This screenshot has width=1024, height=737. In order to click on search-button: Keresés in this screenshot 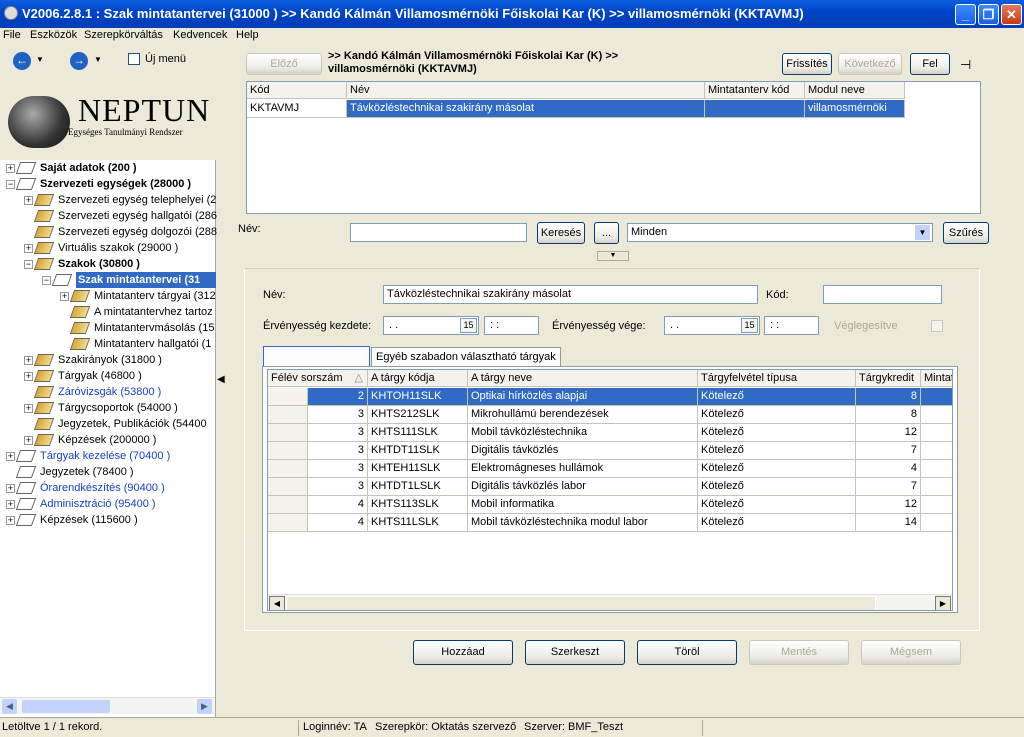, I will do `click(561, 233)`.